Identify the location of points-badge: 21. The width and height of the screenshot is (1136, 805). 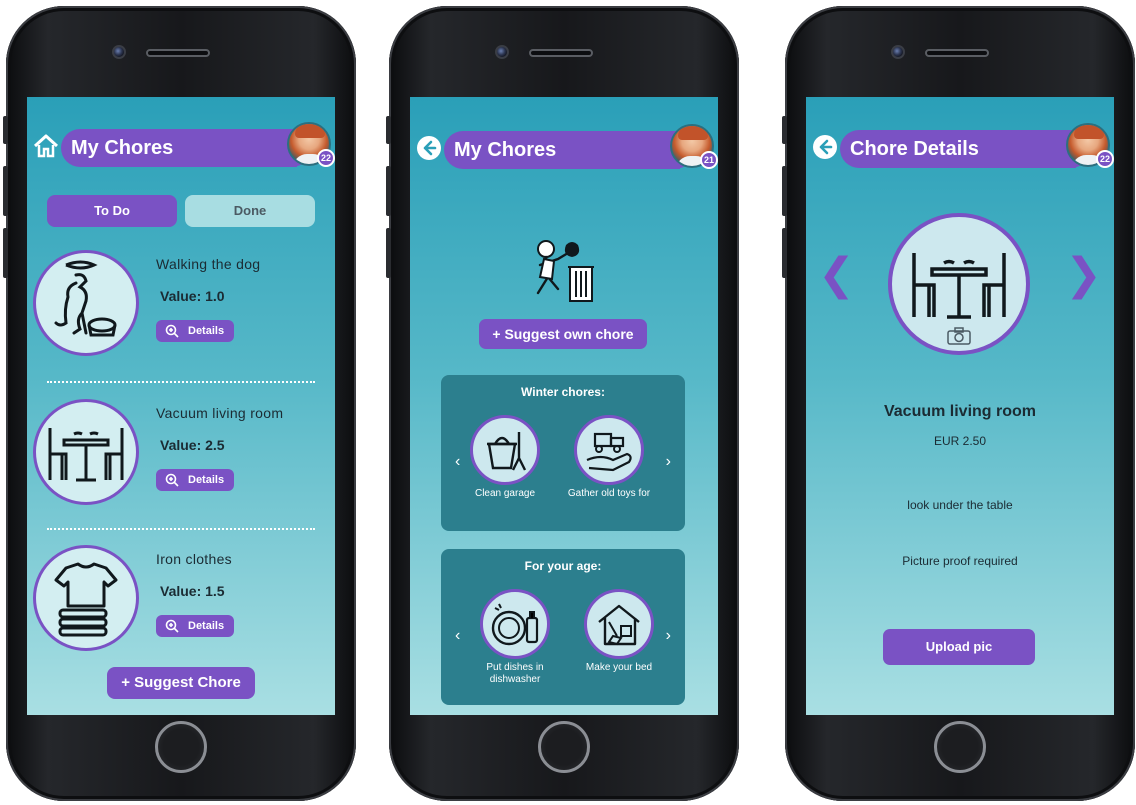
(709, 160).